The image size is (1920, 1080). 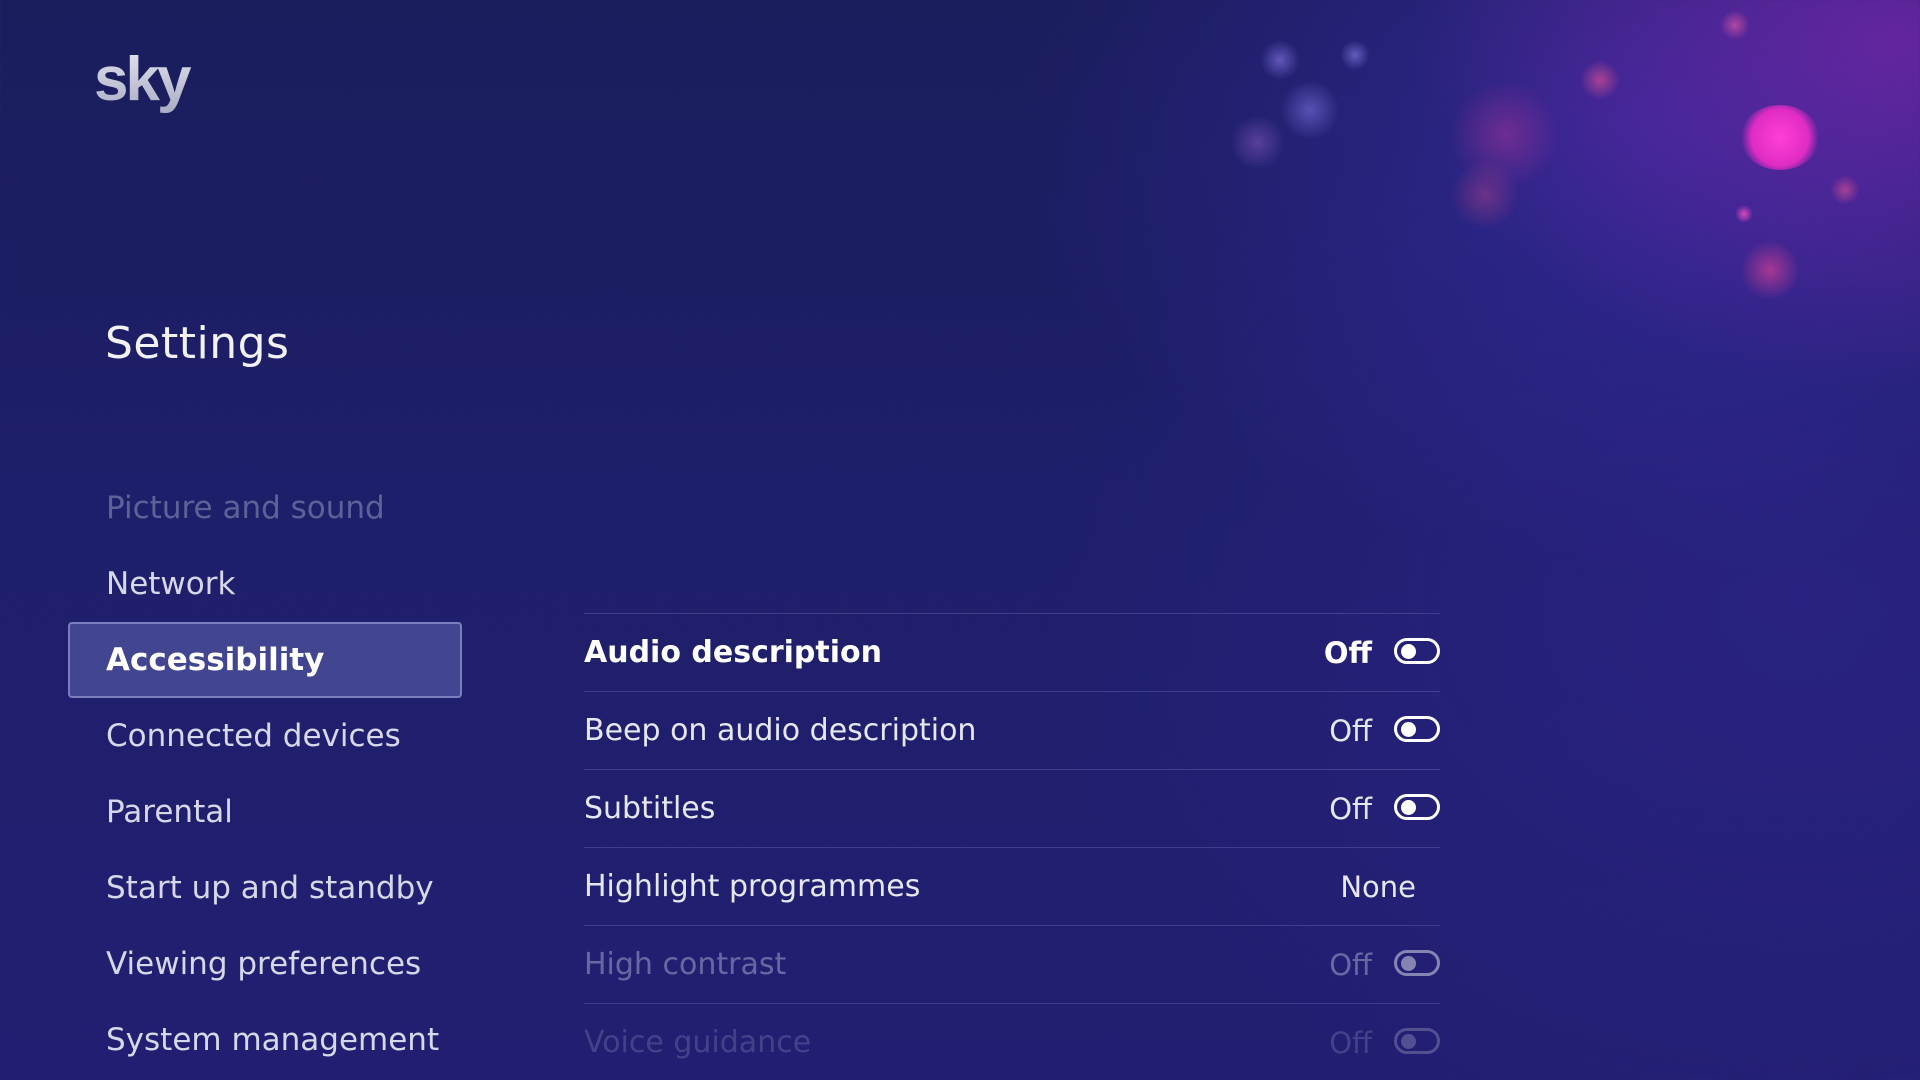 I want to click on setting-label: Voice guidance, so click(x=698, y=1042).